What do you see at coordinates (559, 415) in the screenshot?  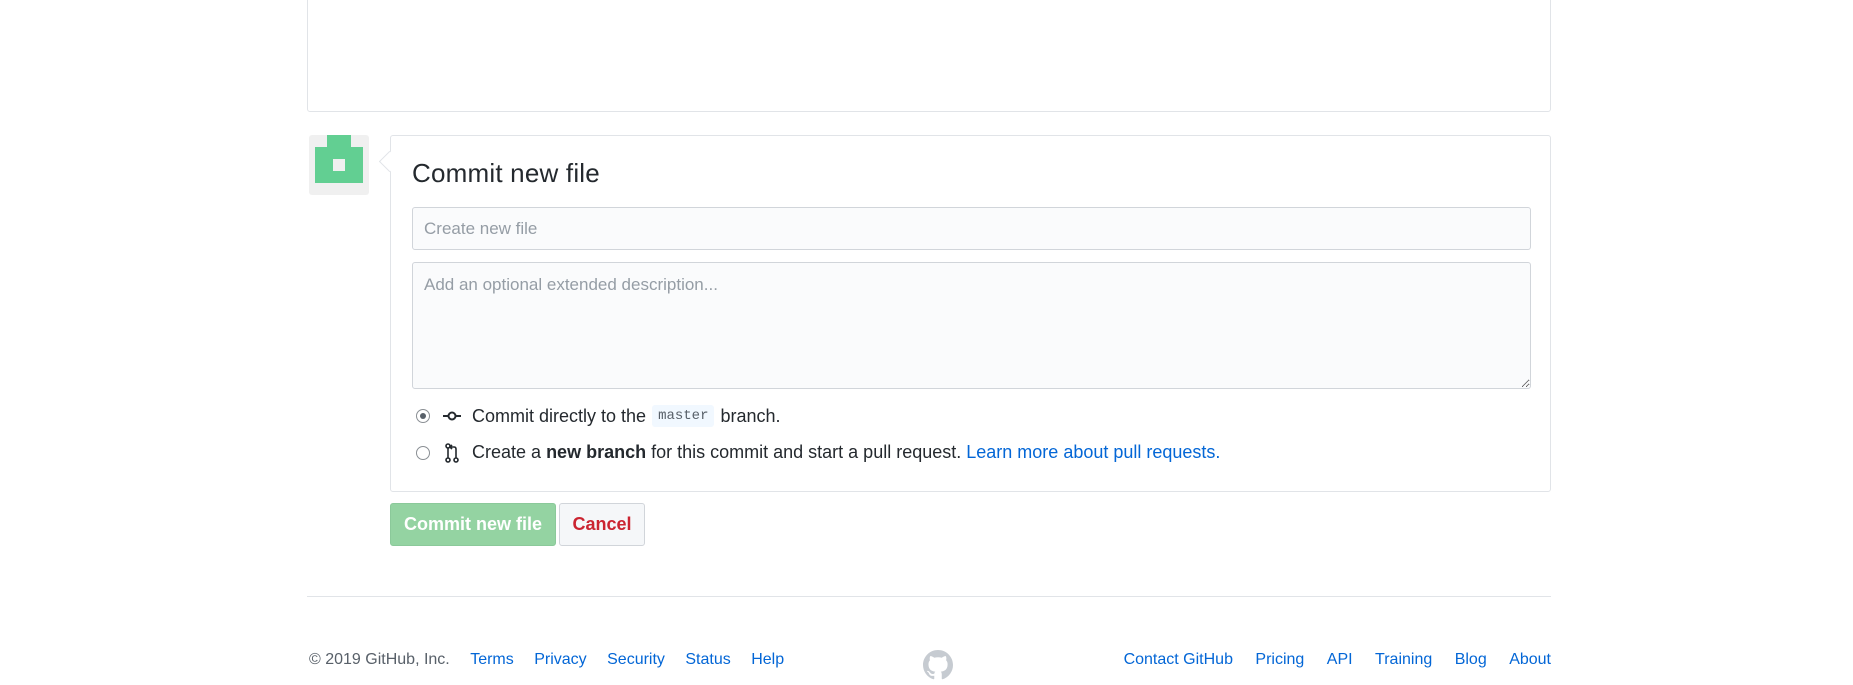 I see `commit-direct-prefix: Commit directly to the` at bounding box center [559, 415].